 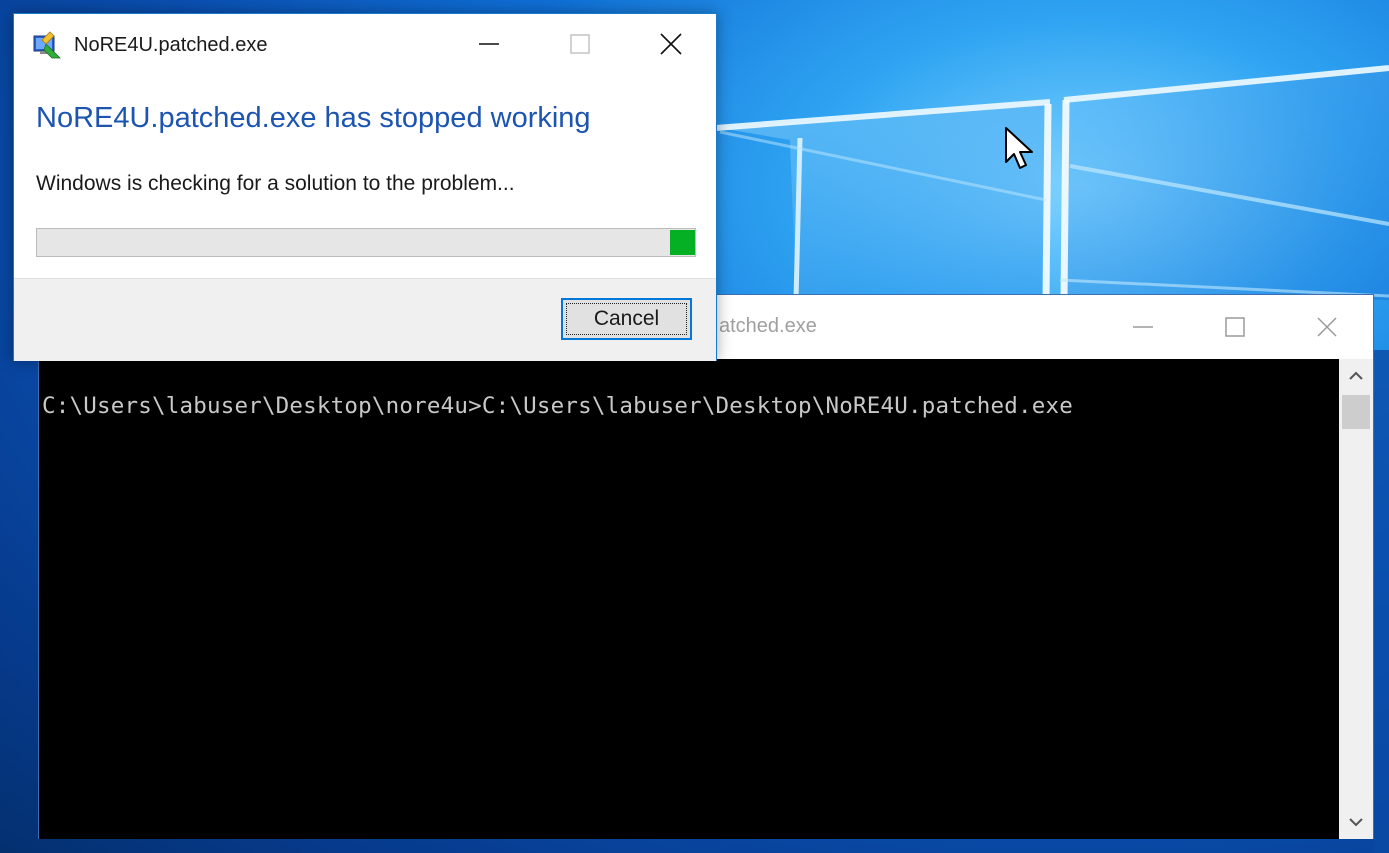 I want to click on scroll-up-button, so click(x=1356, y=376).